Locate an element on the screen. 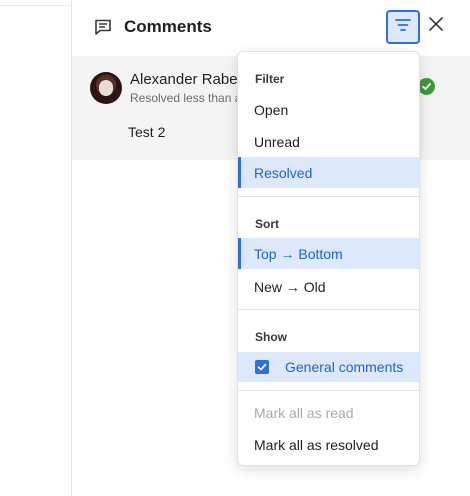 The width and height of the screenshot is (470, 496). mark-all-read-item: Mark all as read is located at coordinates (328, 412).